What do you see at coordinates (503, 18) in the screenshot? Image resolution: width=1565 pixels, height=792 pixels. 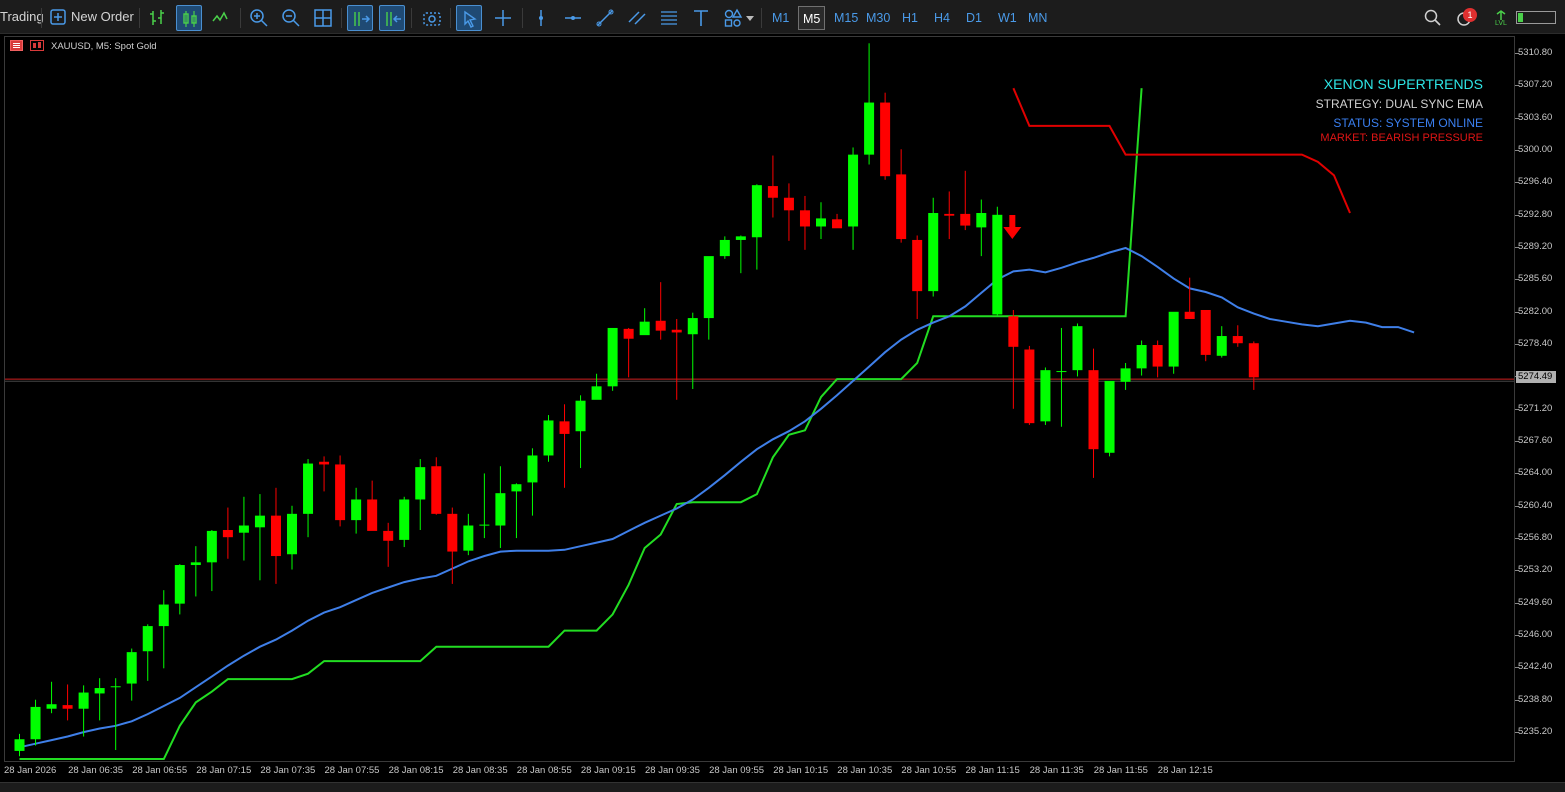 I see `crosshair-icon` at bounding box center [503, 18].